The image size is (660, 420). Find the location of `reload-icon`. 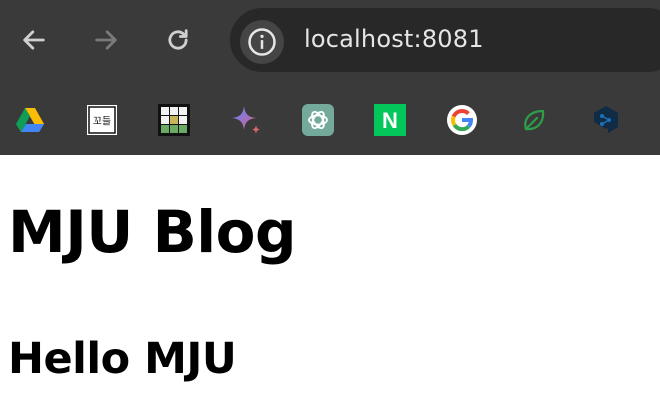

reload-icon is located at coordinates (178, 39).